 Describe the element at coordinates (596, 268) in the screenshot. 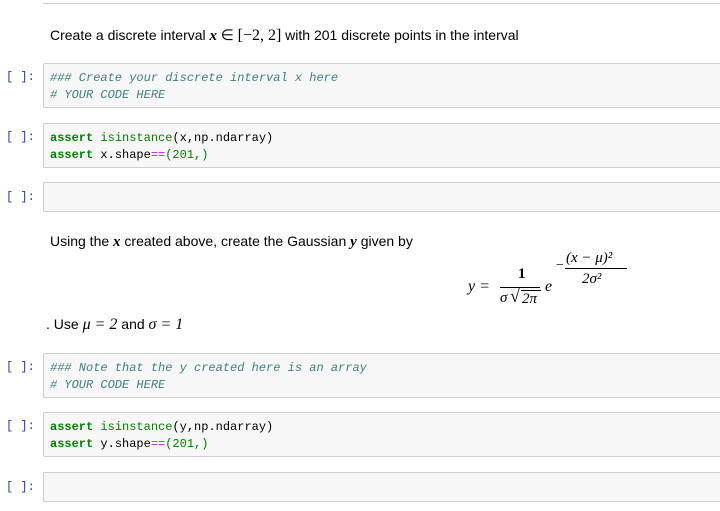

I see `formula-exp-frac-line` at that location.